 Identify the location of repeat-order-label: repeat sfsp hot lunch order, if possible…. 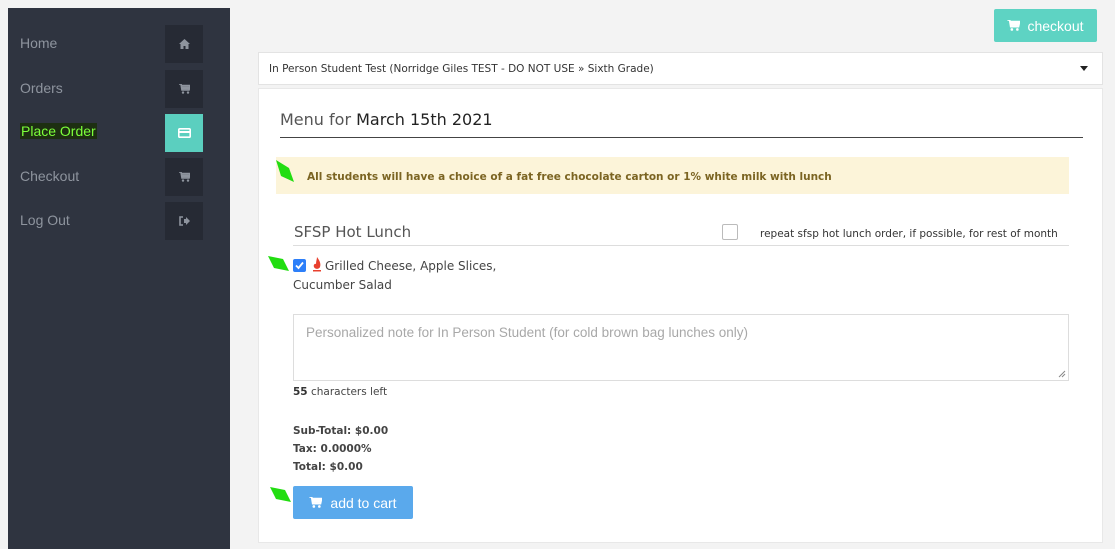
(909, 234).